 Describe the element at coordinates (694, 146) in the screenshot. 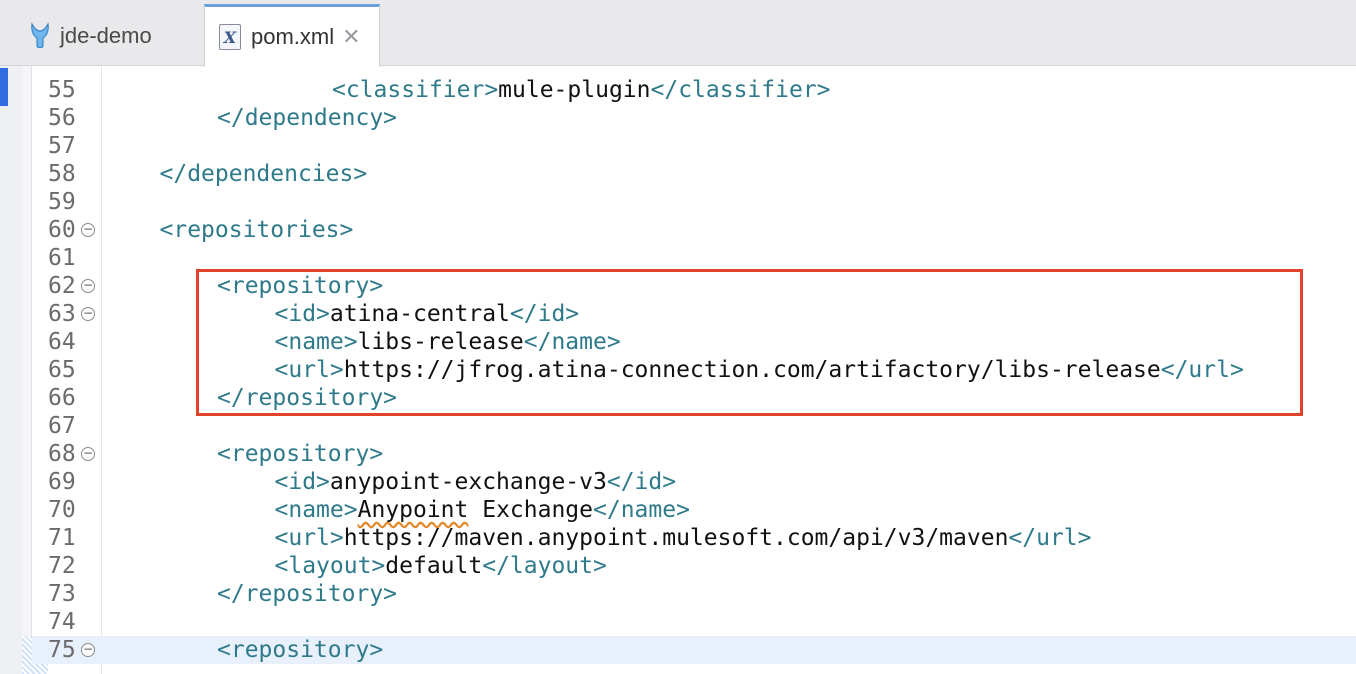

I see `code-line: 57` at that location.